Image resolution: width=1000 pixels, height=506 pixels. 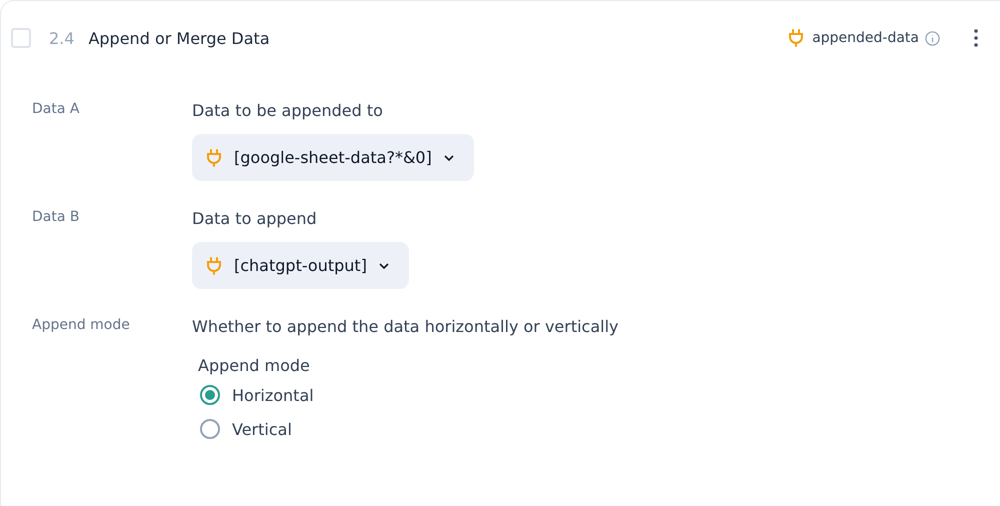 What do you see at coordinates (81, 325) in the screenshot?
I see `field-label: Append mode` at bounding box center [81, 325].